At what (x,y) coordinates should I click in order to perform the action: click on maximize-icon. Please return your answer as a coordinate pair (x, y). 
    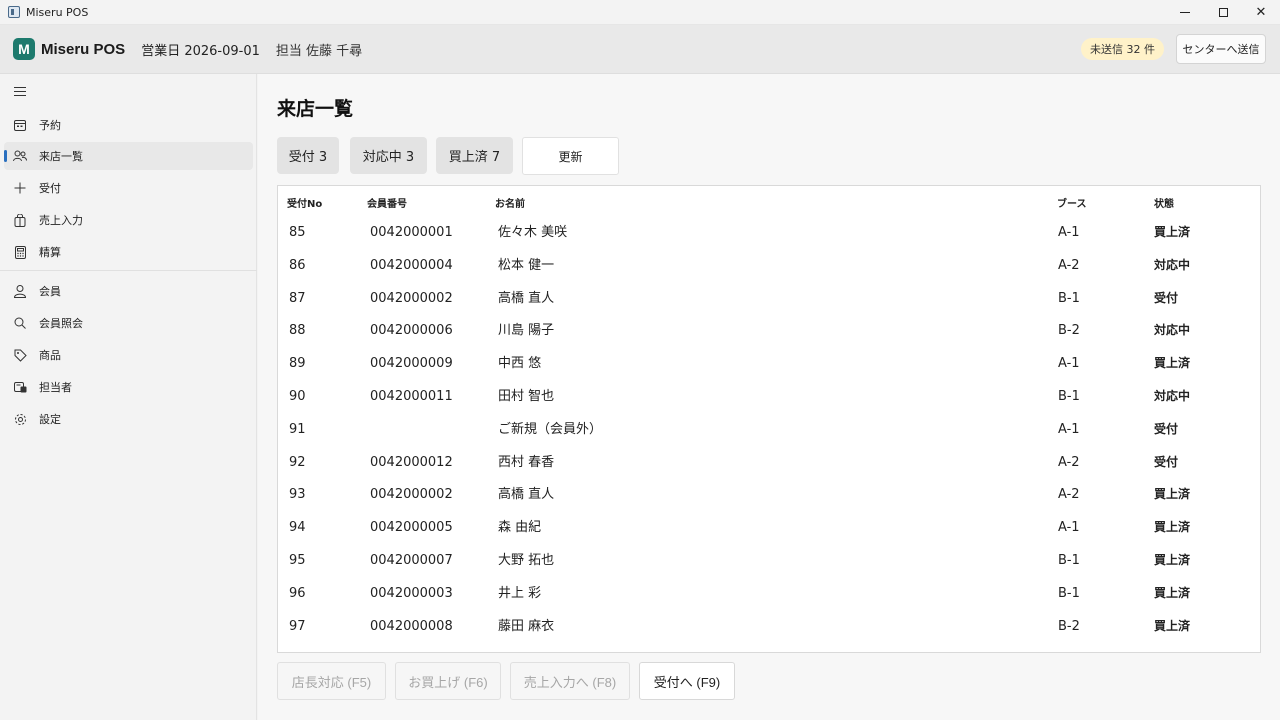
    Looking at the image, I should click on (1223, 12).